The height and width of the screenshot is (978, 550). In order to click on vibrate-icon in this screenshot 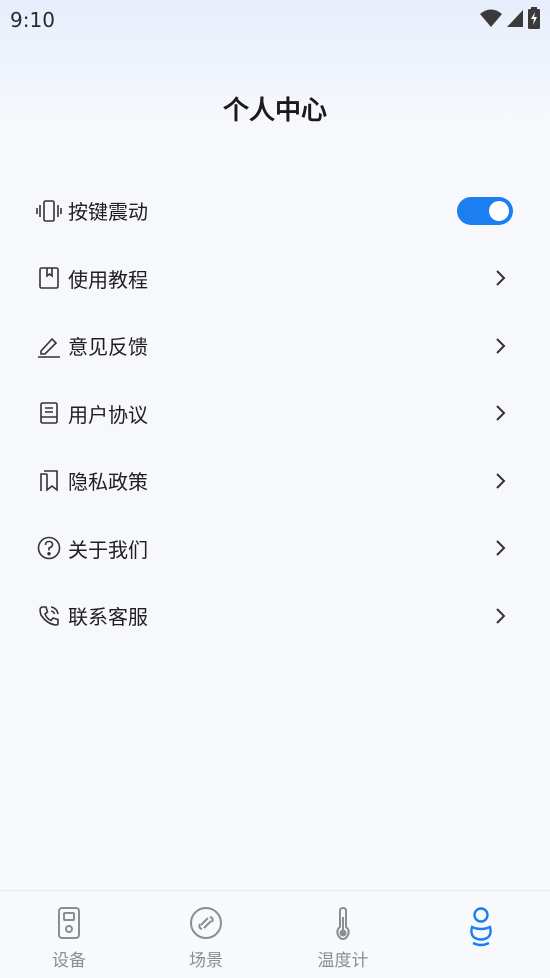, I will do `click(49, 211)`.